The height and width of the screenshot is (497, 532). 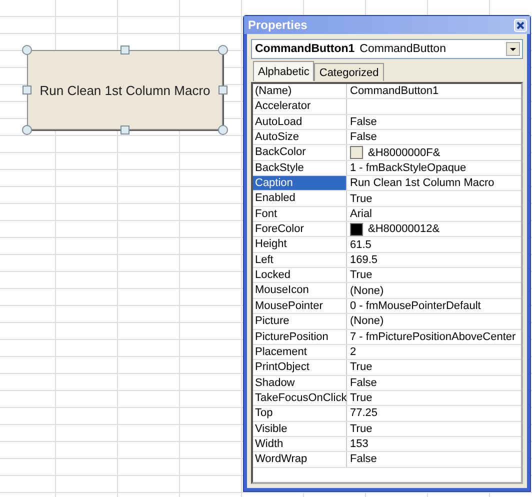 What do you see at coordinates (520, 25) in the screenshot?
I see `close-icon` at bounding box center [520, 25].